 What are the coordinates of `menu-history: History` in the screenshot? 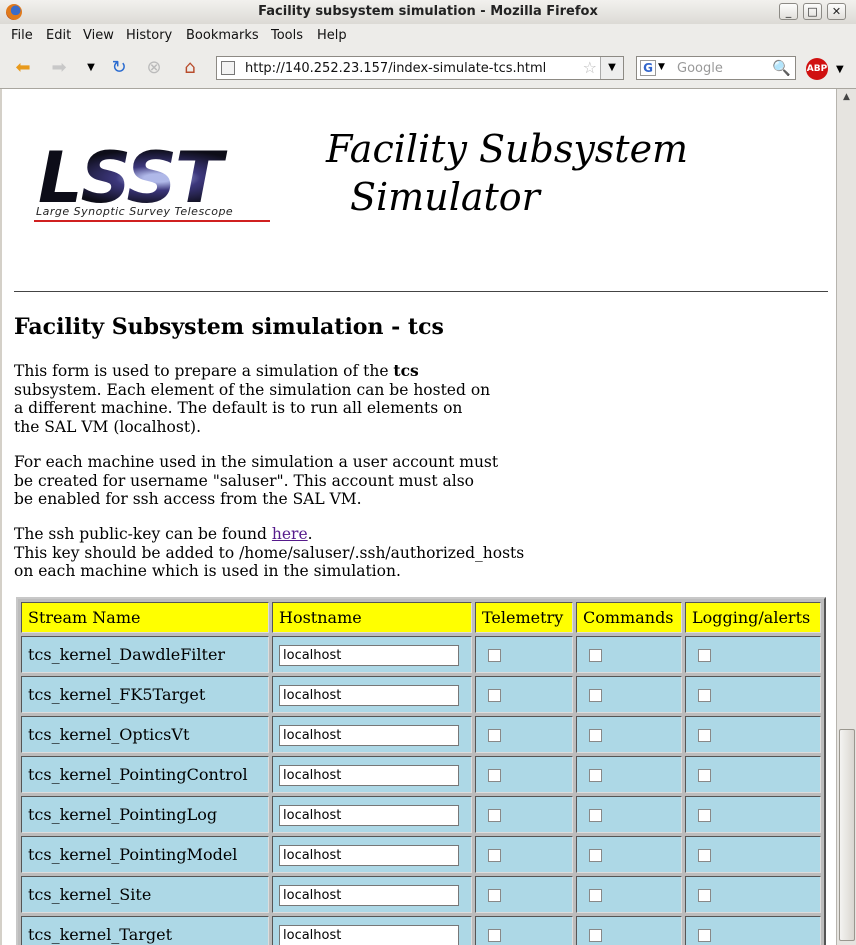 It's located at (149, 35).